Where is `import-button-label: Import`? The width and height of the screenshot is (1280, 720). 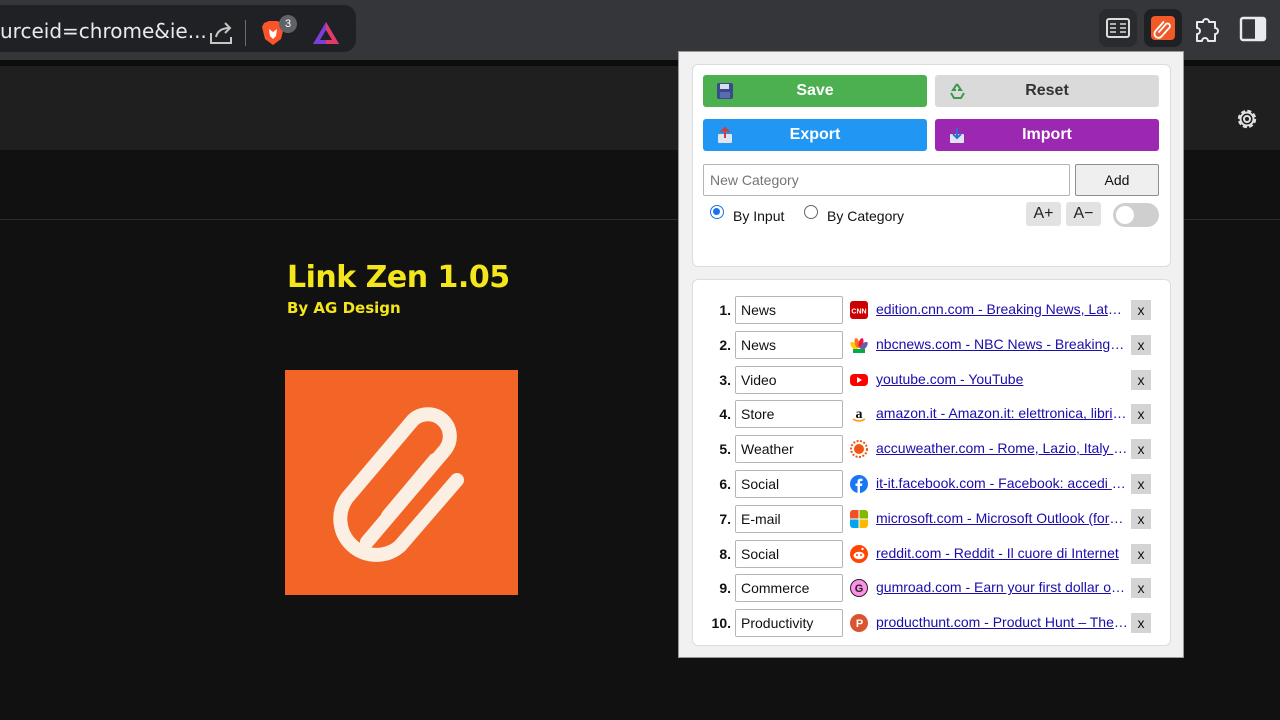 import-button-label: Import is located at coordinates (1047, 134).